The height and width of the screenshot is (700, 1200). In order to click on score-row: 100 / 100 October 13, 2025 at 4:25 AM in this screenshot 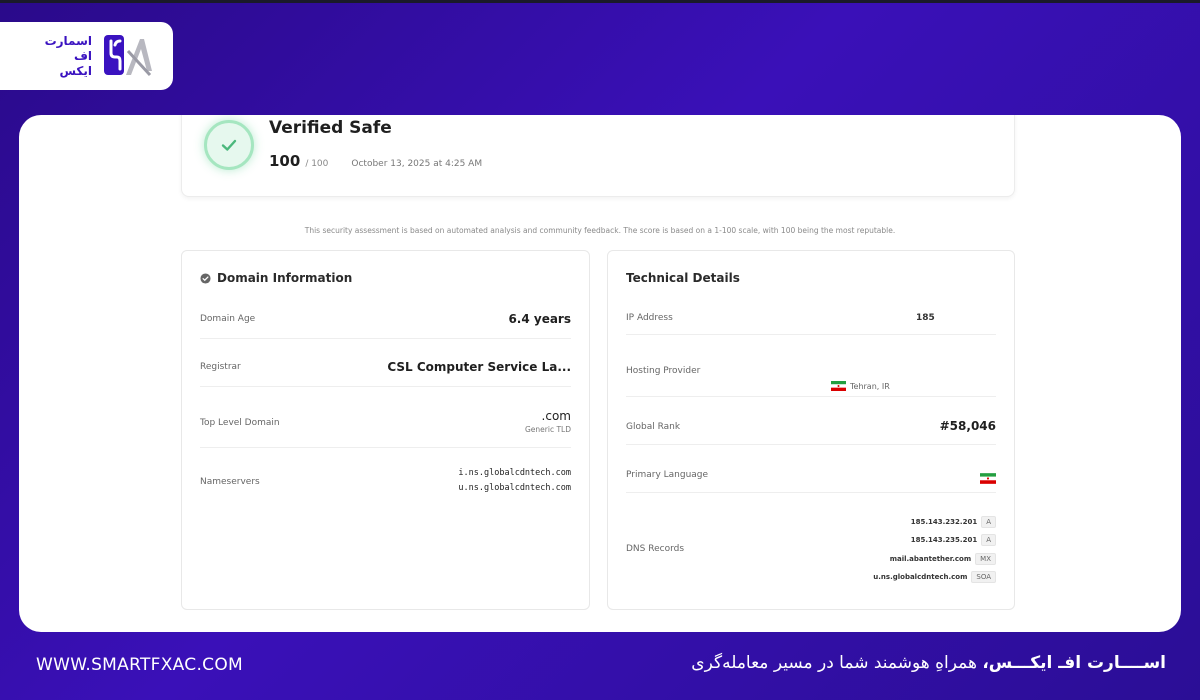, I will do `click(375, 161)`.